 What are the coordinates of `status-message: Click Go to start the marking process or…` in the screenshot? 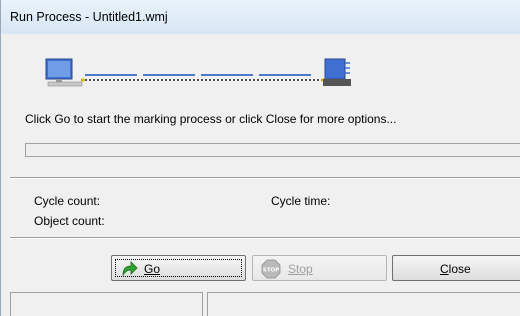 It's located at (211, 119).